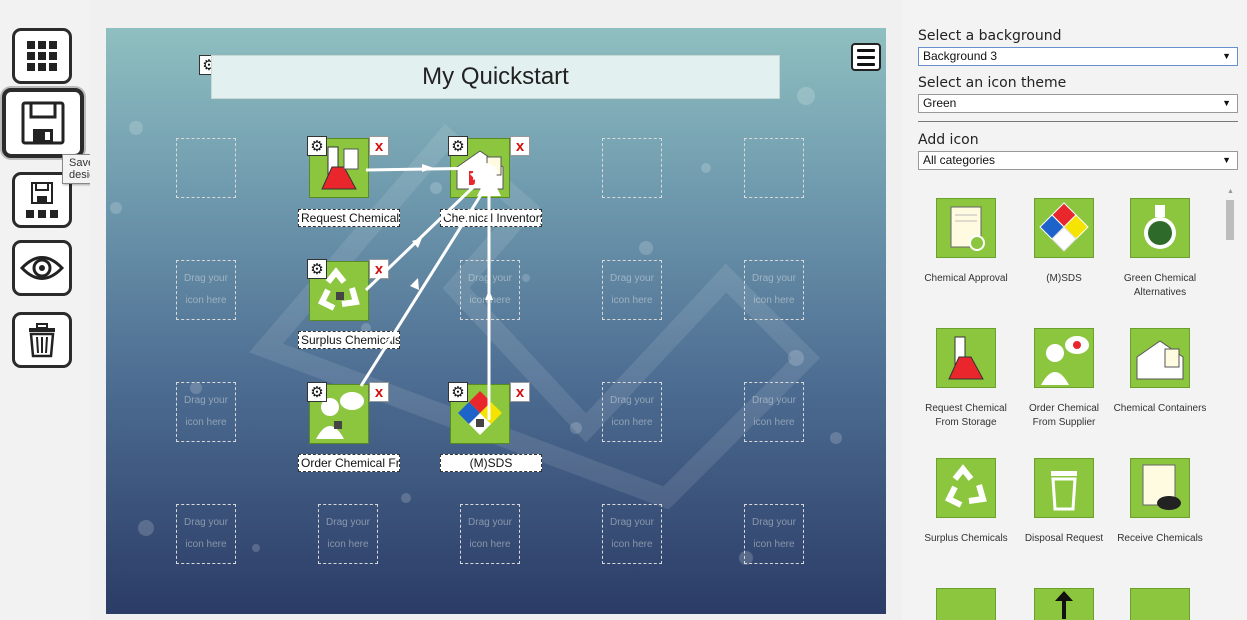  What do you see at coordinates (489, 414) in the screenshot?
I see `placed-icon-msds: ⚙ x` at bounding box center [489, 414].